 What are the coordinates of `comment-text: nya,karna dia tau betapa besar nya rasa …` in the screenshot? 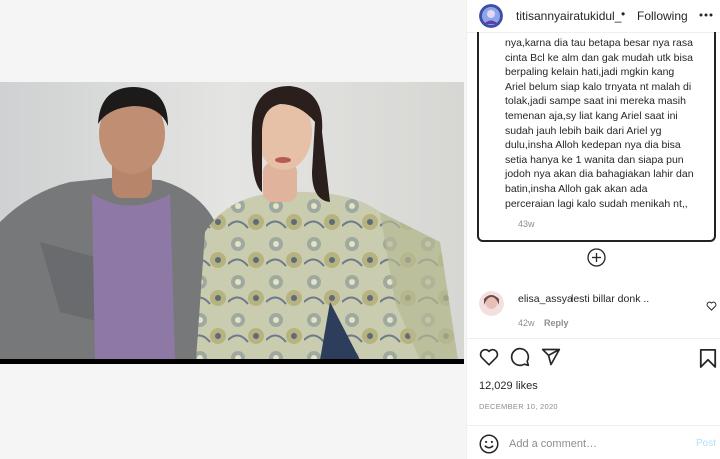 It's located at (599, 123).